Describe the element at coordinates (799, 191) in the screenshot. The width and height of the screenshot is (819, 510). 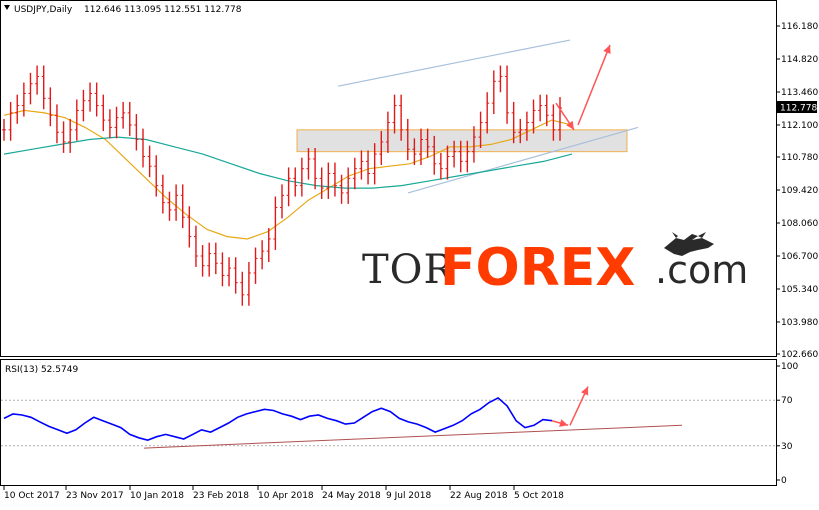
I see `price-tick-label: 109.420` at that location.